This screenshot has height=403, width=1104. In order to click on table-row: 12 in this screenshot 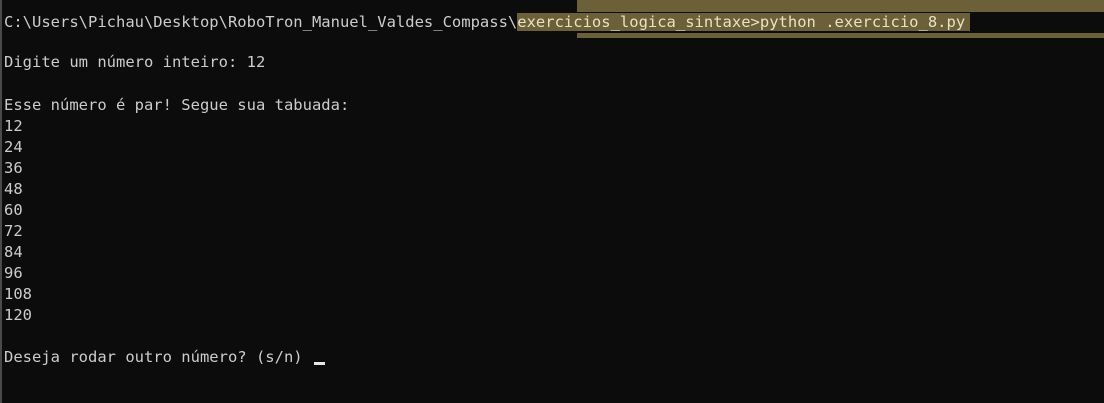, I will do `click(13, 126)`.